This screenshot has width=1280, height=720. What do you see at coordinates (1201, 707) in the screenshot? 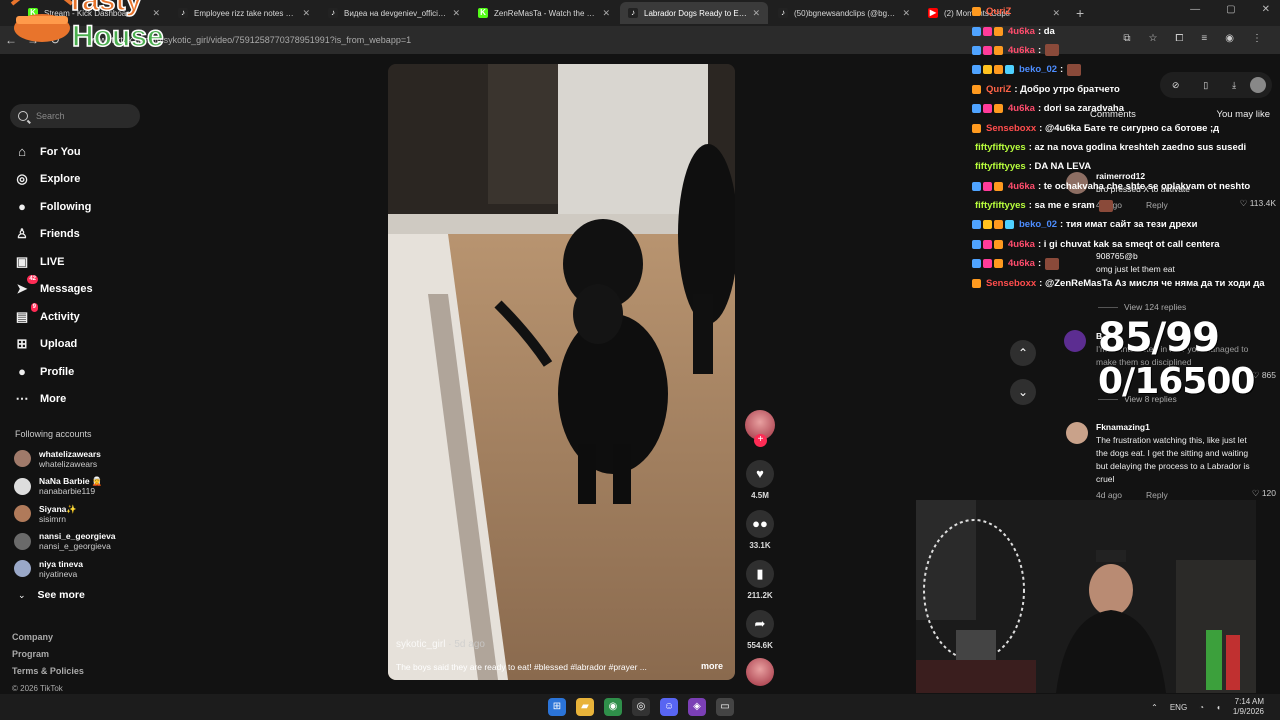
I see `network-icon: ◔` at bounding box center [1201, 707].